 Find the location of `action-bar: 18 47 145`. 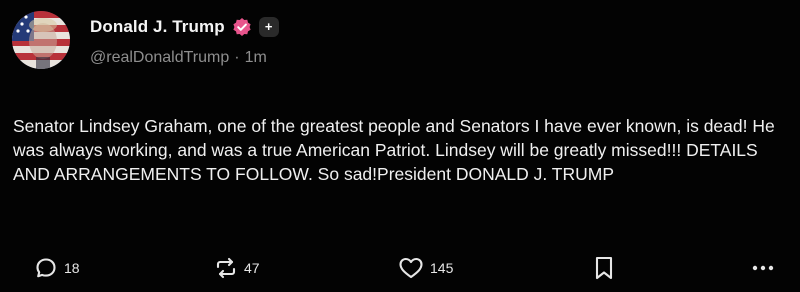

action-bar: 18 47 145 is located at coordinates (400, 268).